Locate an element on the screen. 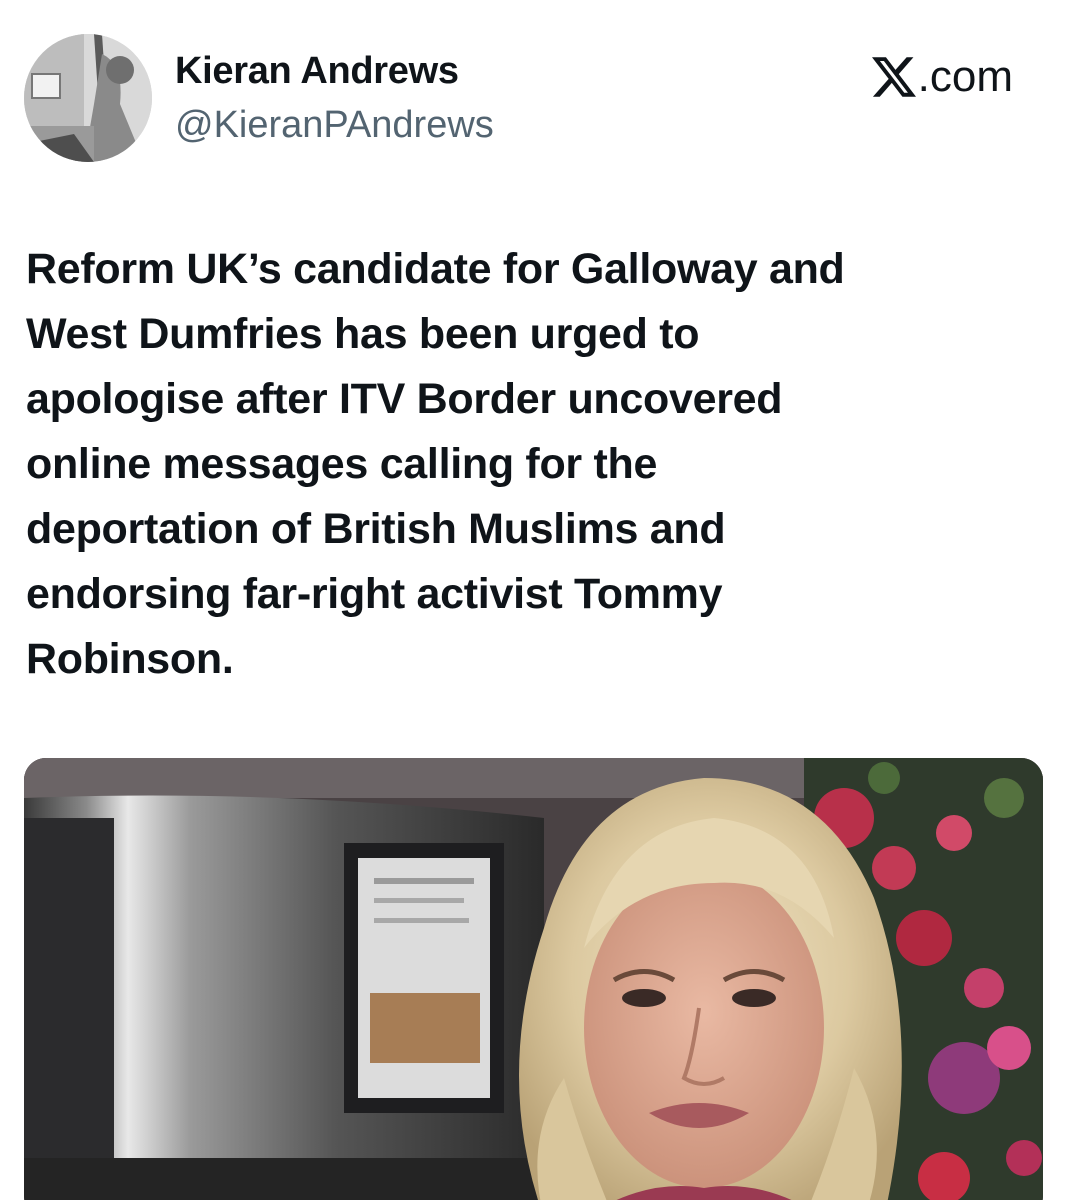 The width and height of the screenshot is (1067, 1200). author-display-name: Kieran Andrews is located at coordinates (317, 71).